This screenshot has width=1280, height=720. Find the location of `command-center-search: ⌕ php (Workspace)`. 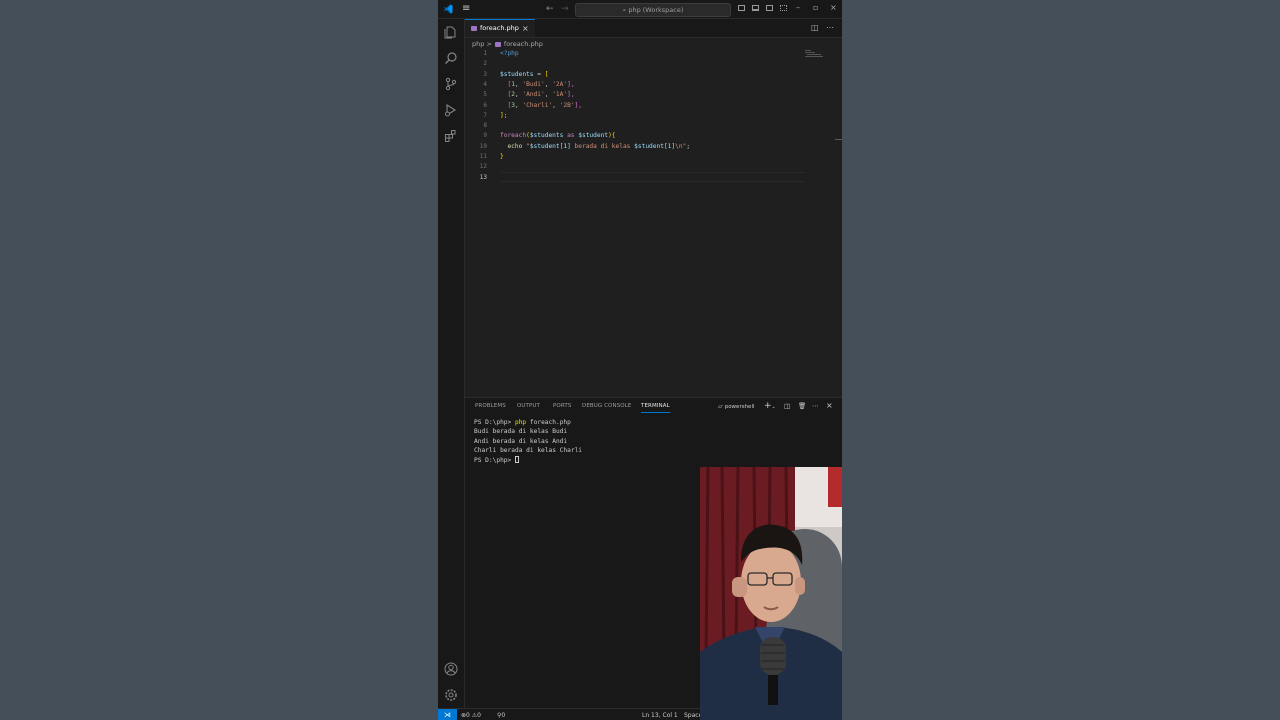

command-center-search: ⌕ php (Workspace) is located at coordinates (653, 10).